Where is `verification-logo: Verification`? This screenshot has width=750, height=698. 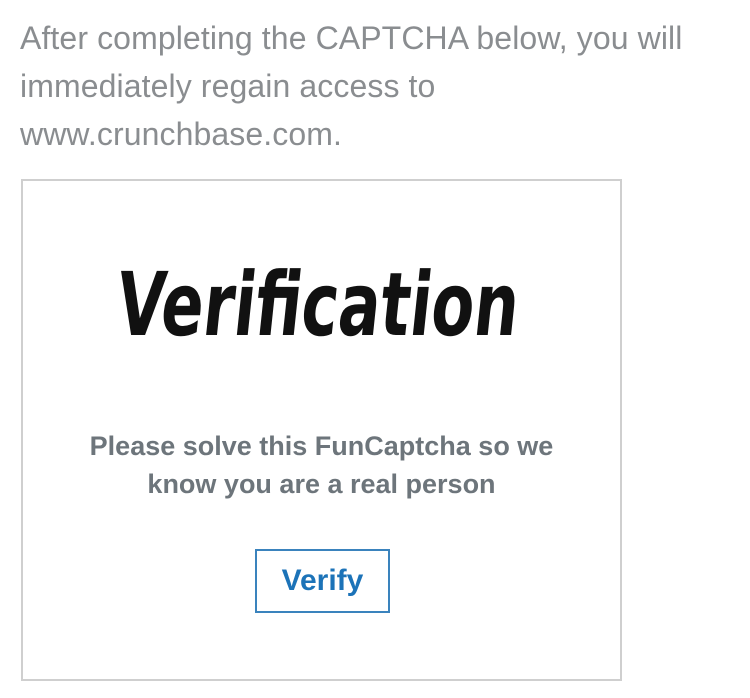
verification-logo: Verification is located at coordinates (321, 304).